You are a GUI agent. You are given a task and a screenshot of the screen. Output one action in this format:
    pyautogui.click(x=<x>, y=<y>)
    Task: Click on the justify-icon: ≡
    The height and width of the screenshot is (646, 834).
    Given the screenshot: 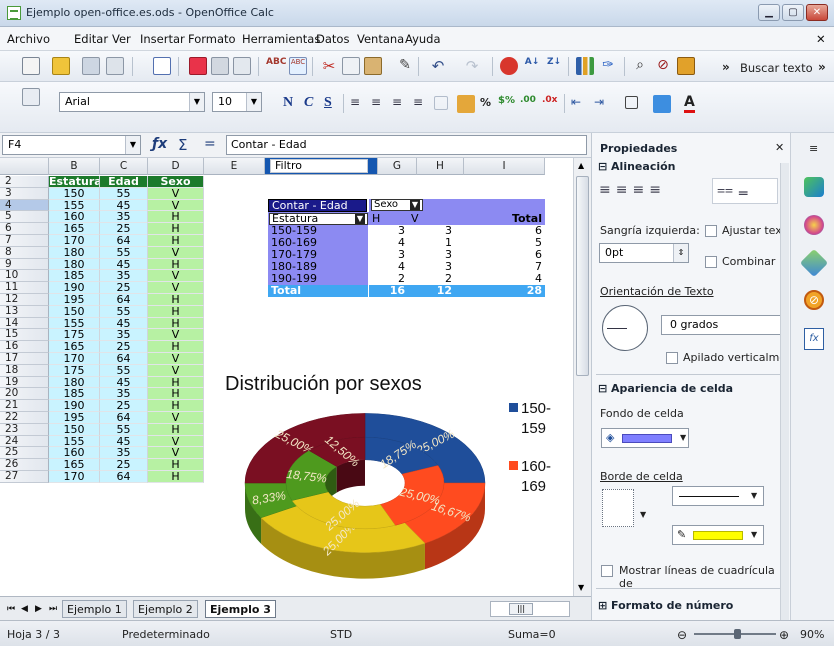 What is the action you would take?
    pyautogui.click(x=422, y=104)
    